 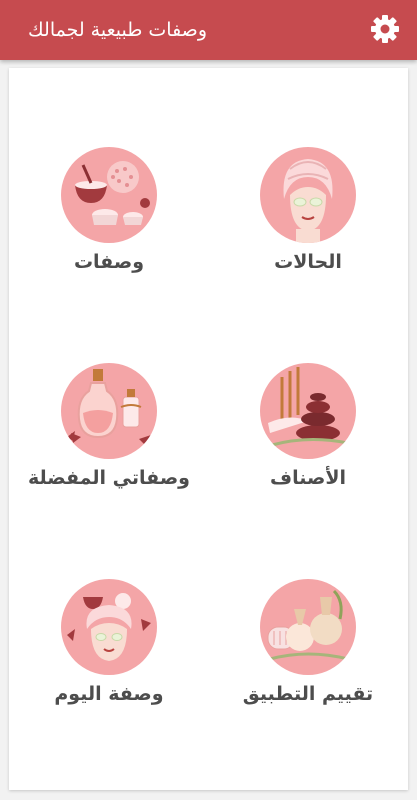 I want to click on menu-label: وصفة اليوم, so click(x=109, y=694).